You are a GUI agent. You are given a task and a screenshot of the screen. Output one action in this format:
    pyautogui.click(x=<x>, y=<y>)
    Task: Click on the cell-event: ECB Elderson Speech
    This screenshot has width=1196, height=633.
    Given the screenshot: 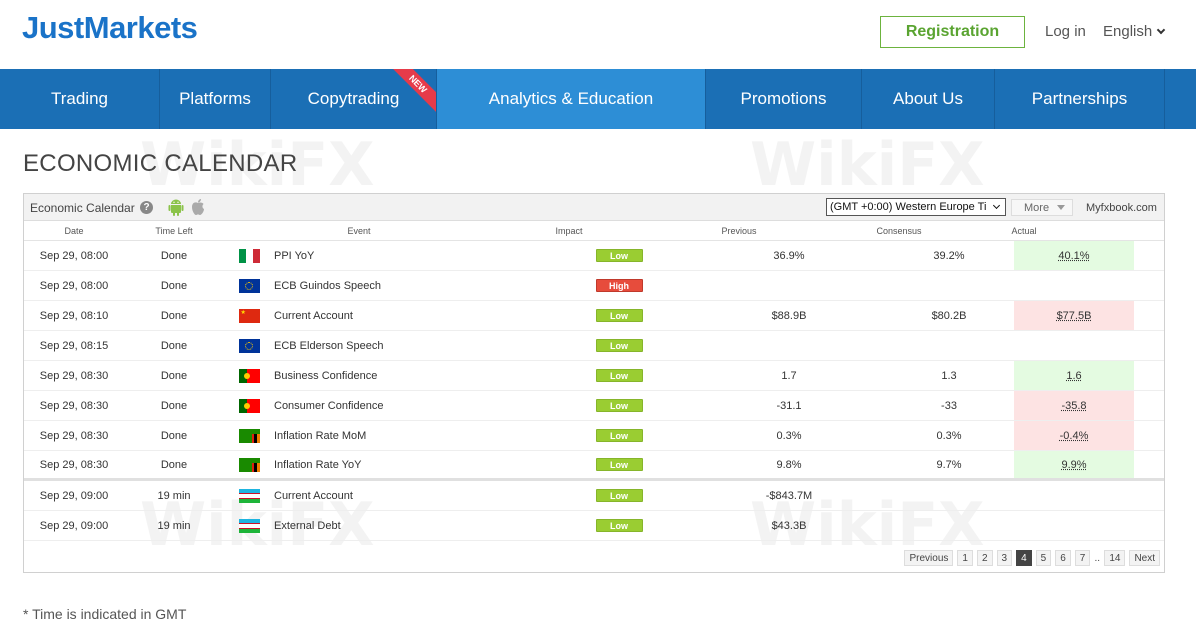 What is the action you would take?
    pyautogui.click(x=409, y=345)
    